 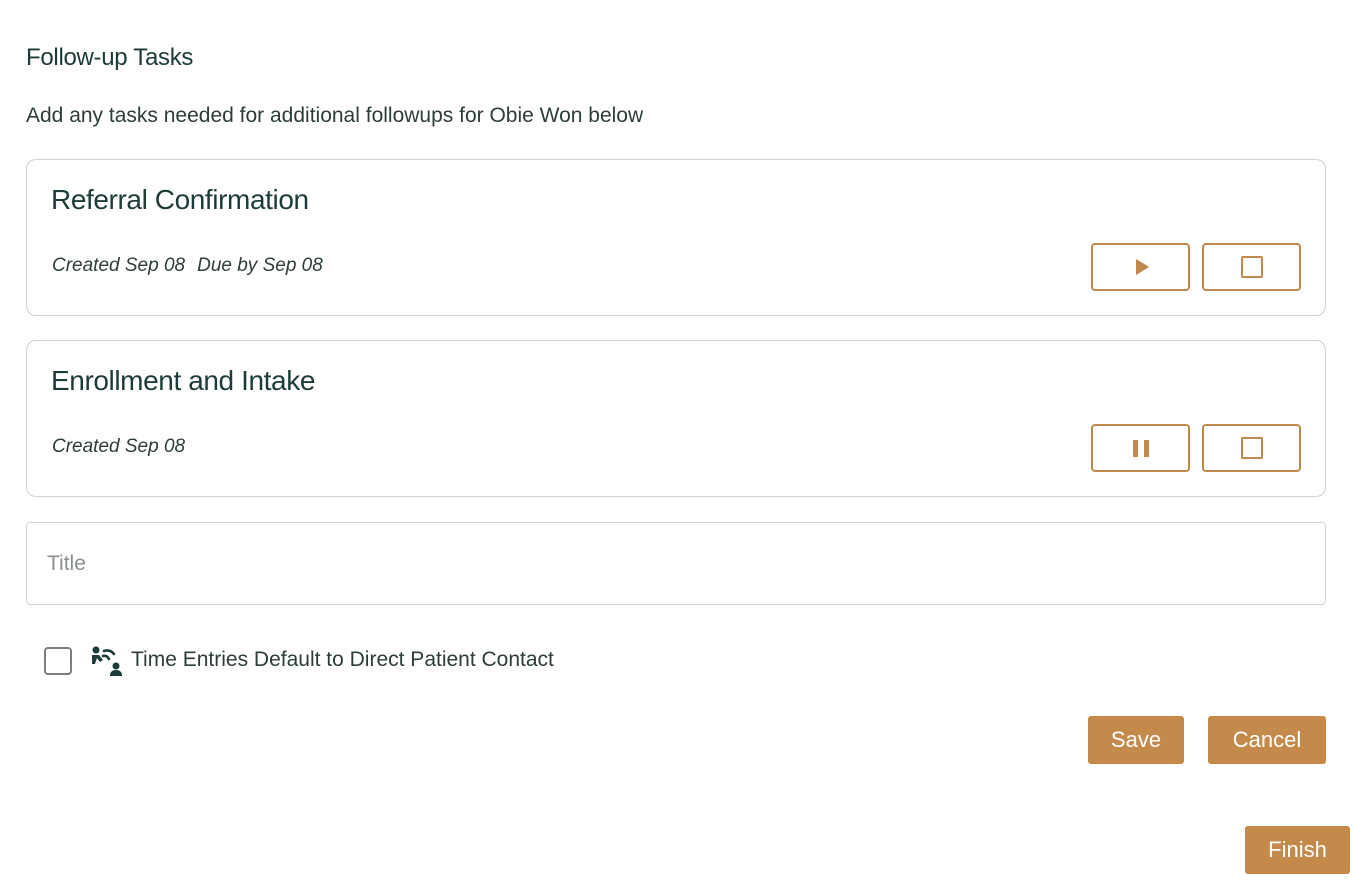 I want to click on person-contact-icon, so click(x=107, y=661).